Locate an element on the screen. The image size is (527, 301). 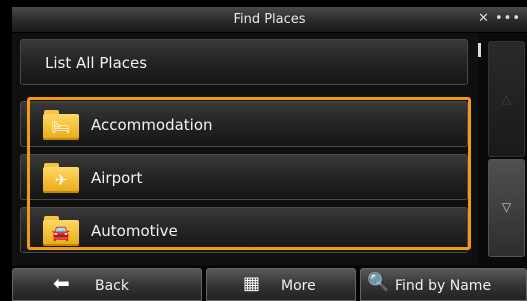
scroll-down-button: ▽ is located at coordinates (506, 208).